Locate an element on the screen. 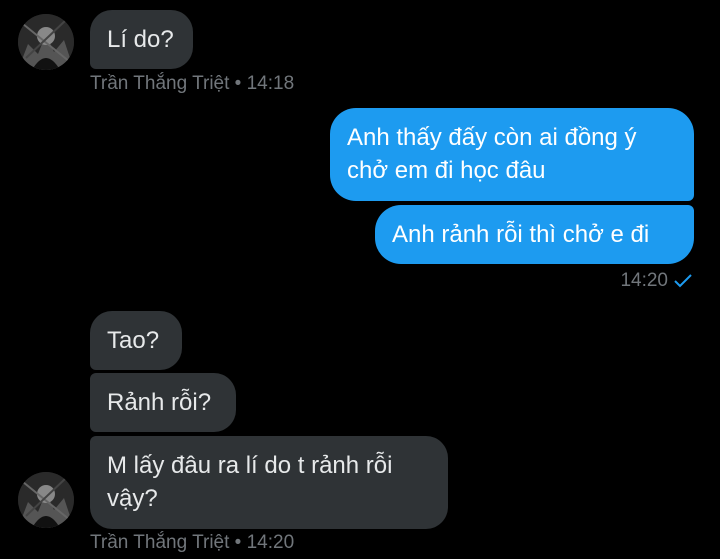 The height and width of the screenshot is (559, 720). incoming-message: M lấy đâu ra lí do t rảnh rỗi vậy? is located at coordinates (269, 482).